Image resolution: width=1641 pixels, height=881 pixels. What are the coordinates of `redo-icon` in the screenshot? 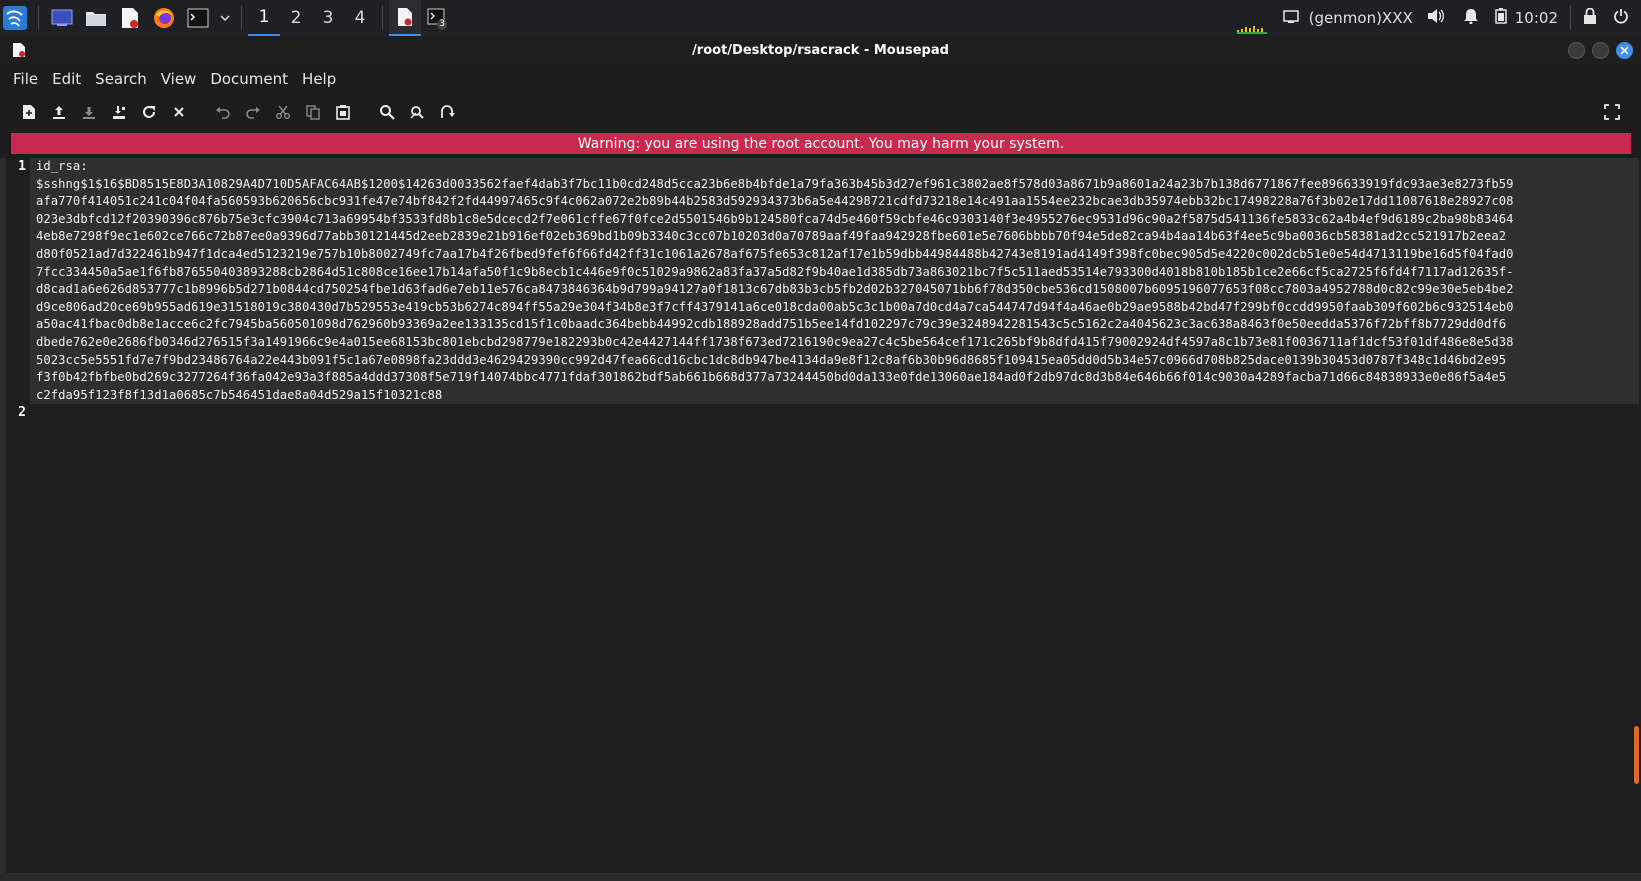 It's located at (253, 113).